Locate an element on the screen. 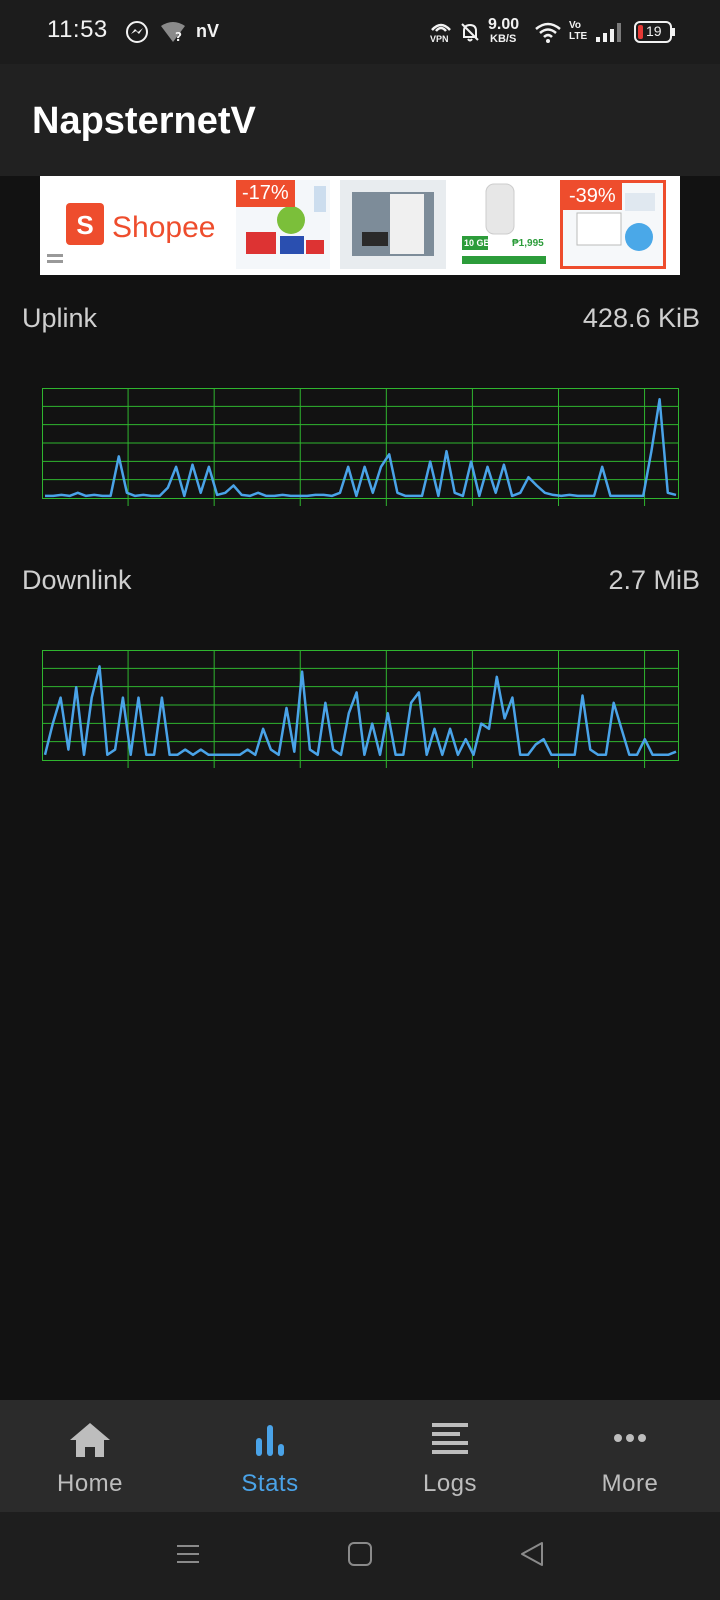 Image resolution: width=720 pixels, height=1600 pixels. shopee-logo: S Shopee is located at coordinates (136, 225).